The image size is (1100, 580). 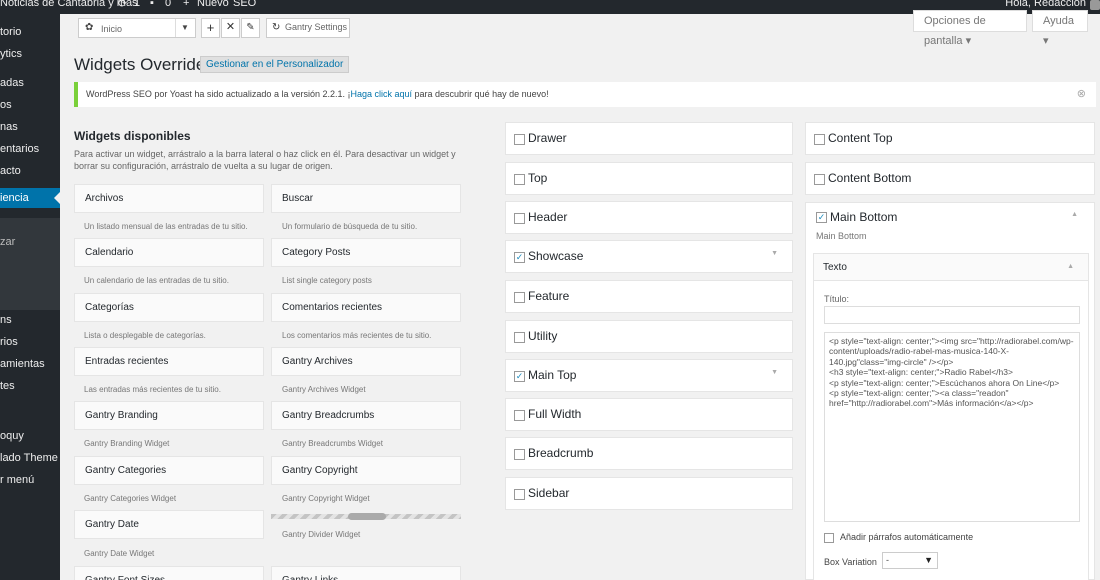 What do you see at coordinates (366, 307) in the screenshot?
I see `widget-comentarios-recientes: Comentarios recientes` at bounding box center [366, 307].